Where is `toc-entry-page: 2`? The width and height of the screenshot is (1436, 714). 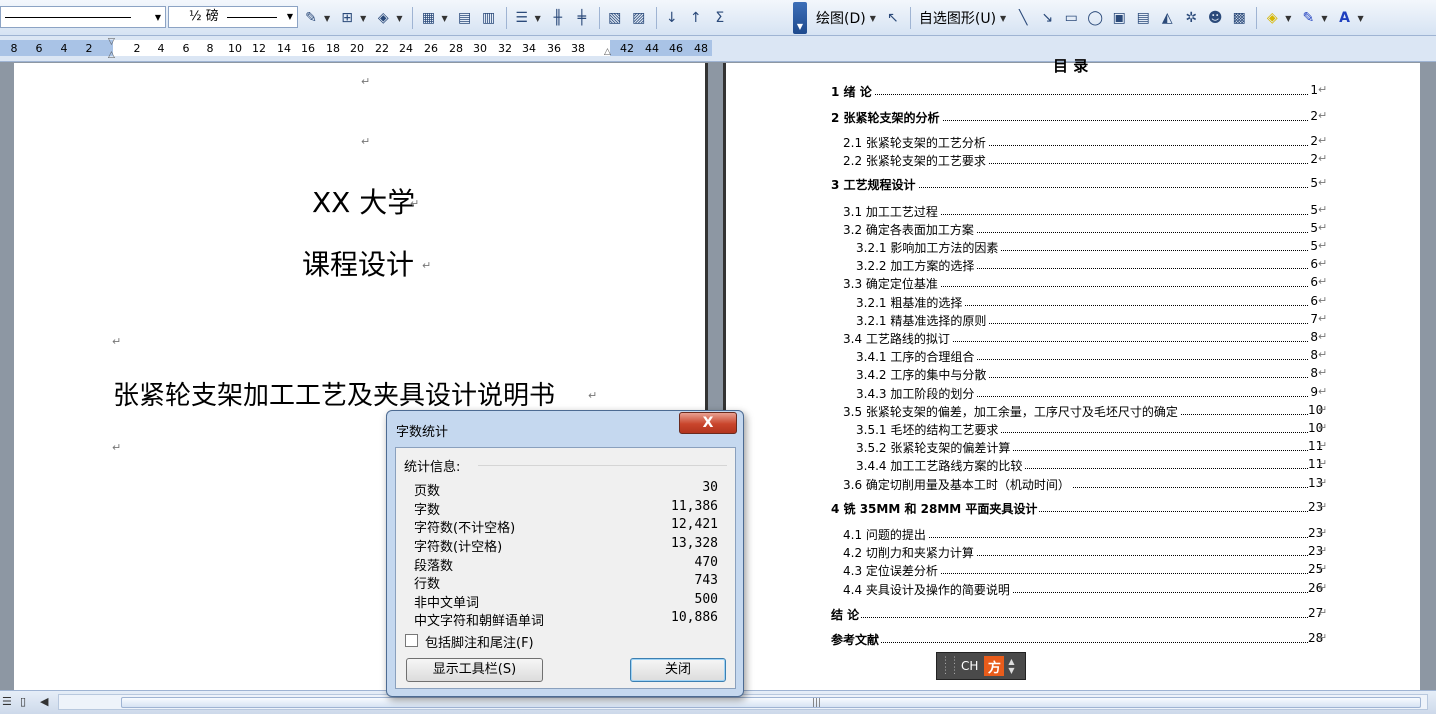
toc-entry-page: 2 is located at coordinates (1314, 141).